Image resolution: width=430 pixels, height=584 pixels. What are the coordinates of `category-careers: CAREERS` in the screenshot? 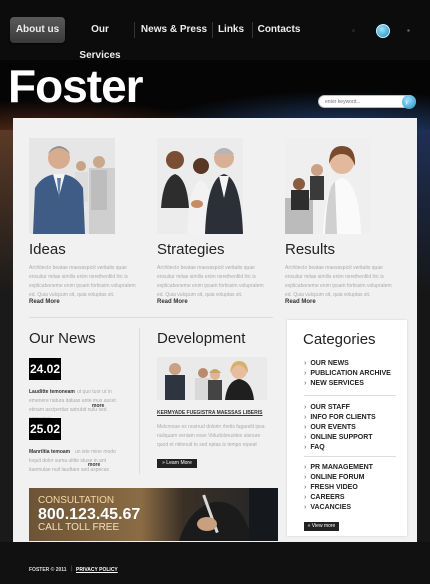 It's located at (324, 497).